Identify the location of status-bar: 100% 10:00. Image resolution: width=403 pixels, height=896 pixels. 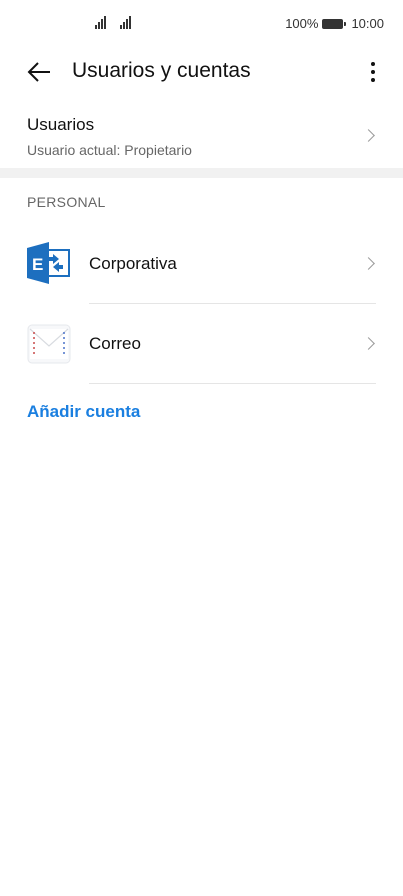
(201, 24).